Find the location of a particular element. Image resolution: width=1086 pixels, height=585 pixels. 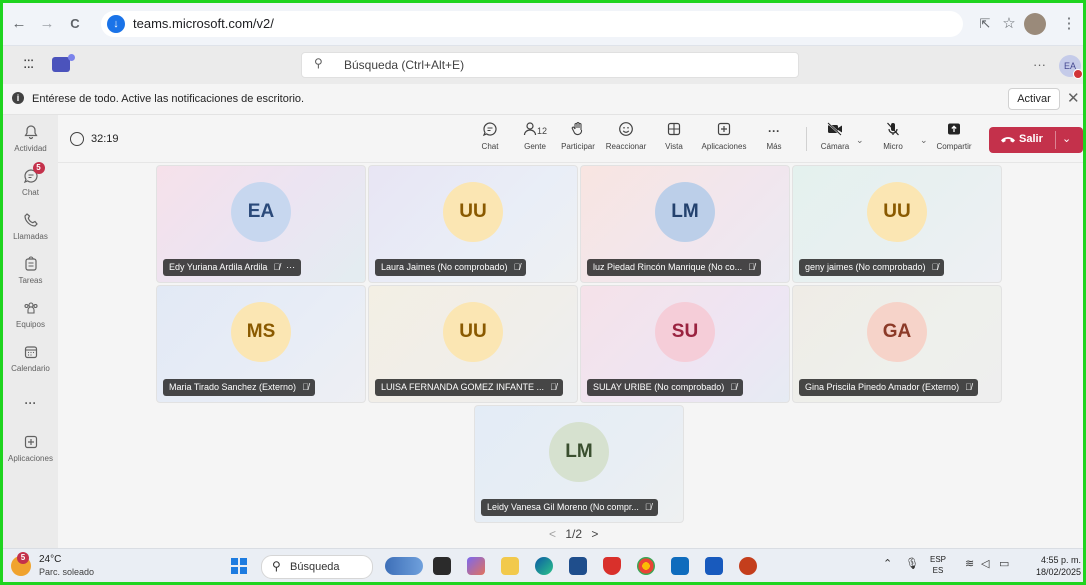

search-placeholder: Búsqueda (Ctrl+Alt+E) is located at coordinates (404, 65).